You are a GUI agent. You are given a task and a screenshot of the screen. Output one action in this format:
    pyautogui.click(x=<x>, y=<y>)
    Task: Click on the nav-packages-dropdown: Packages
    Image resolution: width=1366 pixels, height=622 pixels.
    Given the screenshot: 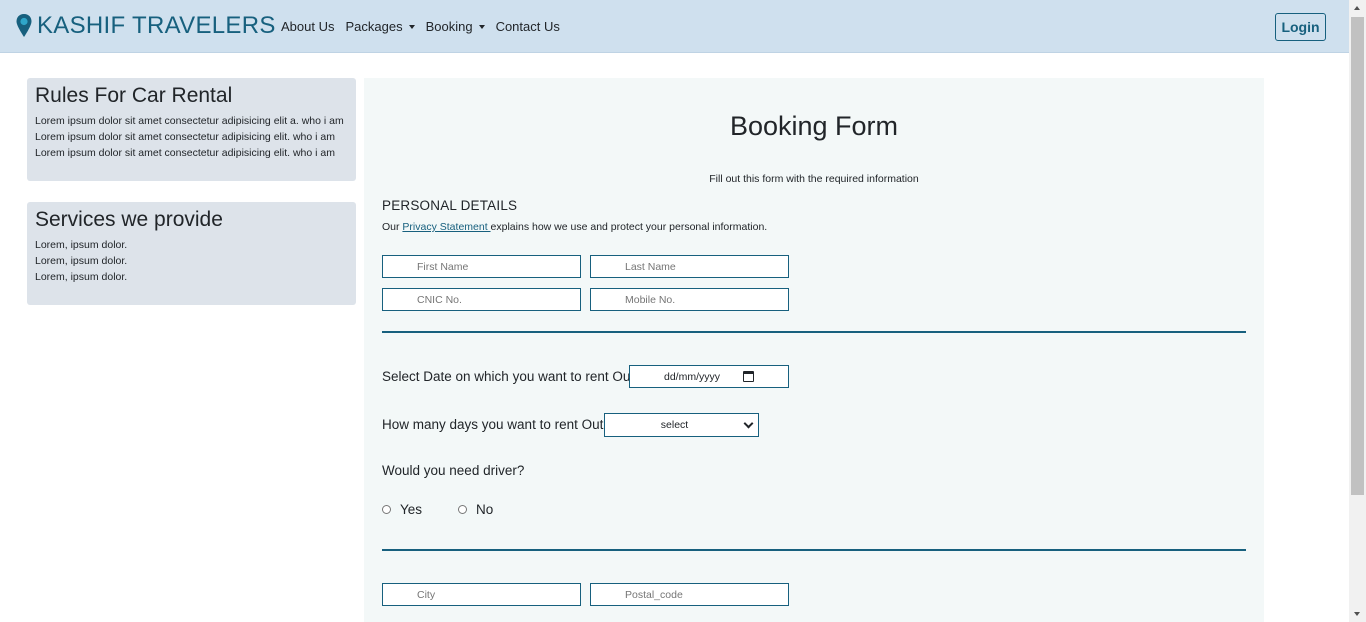 What is the action you would take?
    pyautogui.click(x=380, y=26)
    